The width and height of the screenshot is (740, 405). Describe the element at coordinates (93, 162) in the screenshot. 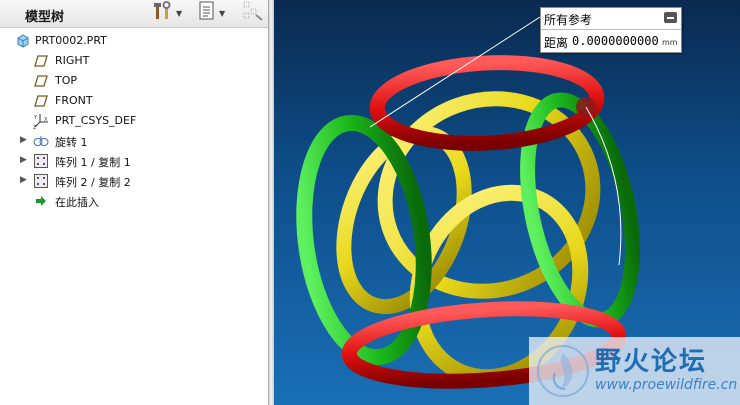

I see `tree-item-label: 阵列 1 / 复制 1` at that location.